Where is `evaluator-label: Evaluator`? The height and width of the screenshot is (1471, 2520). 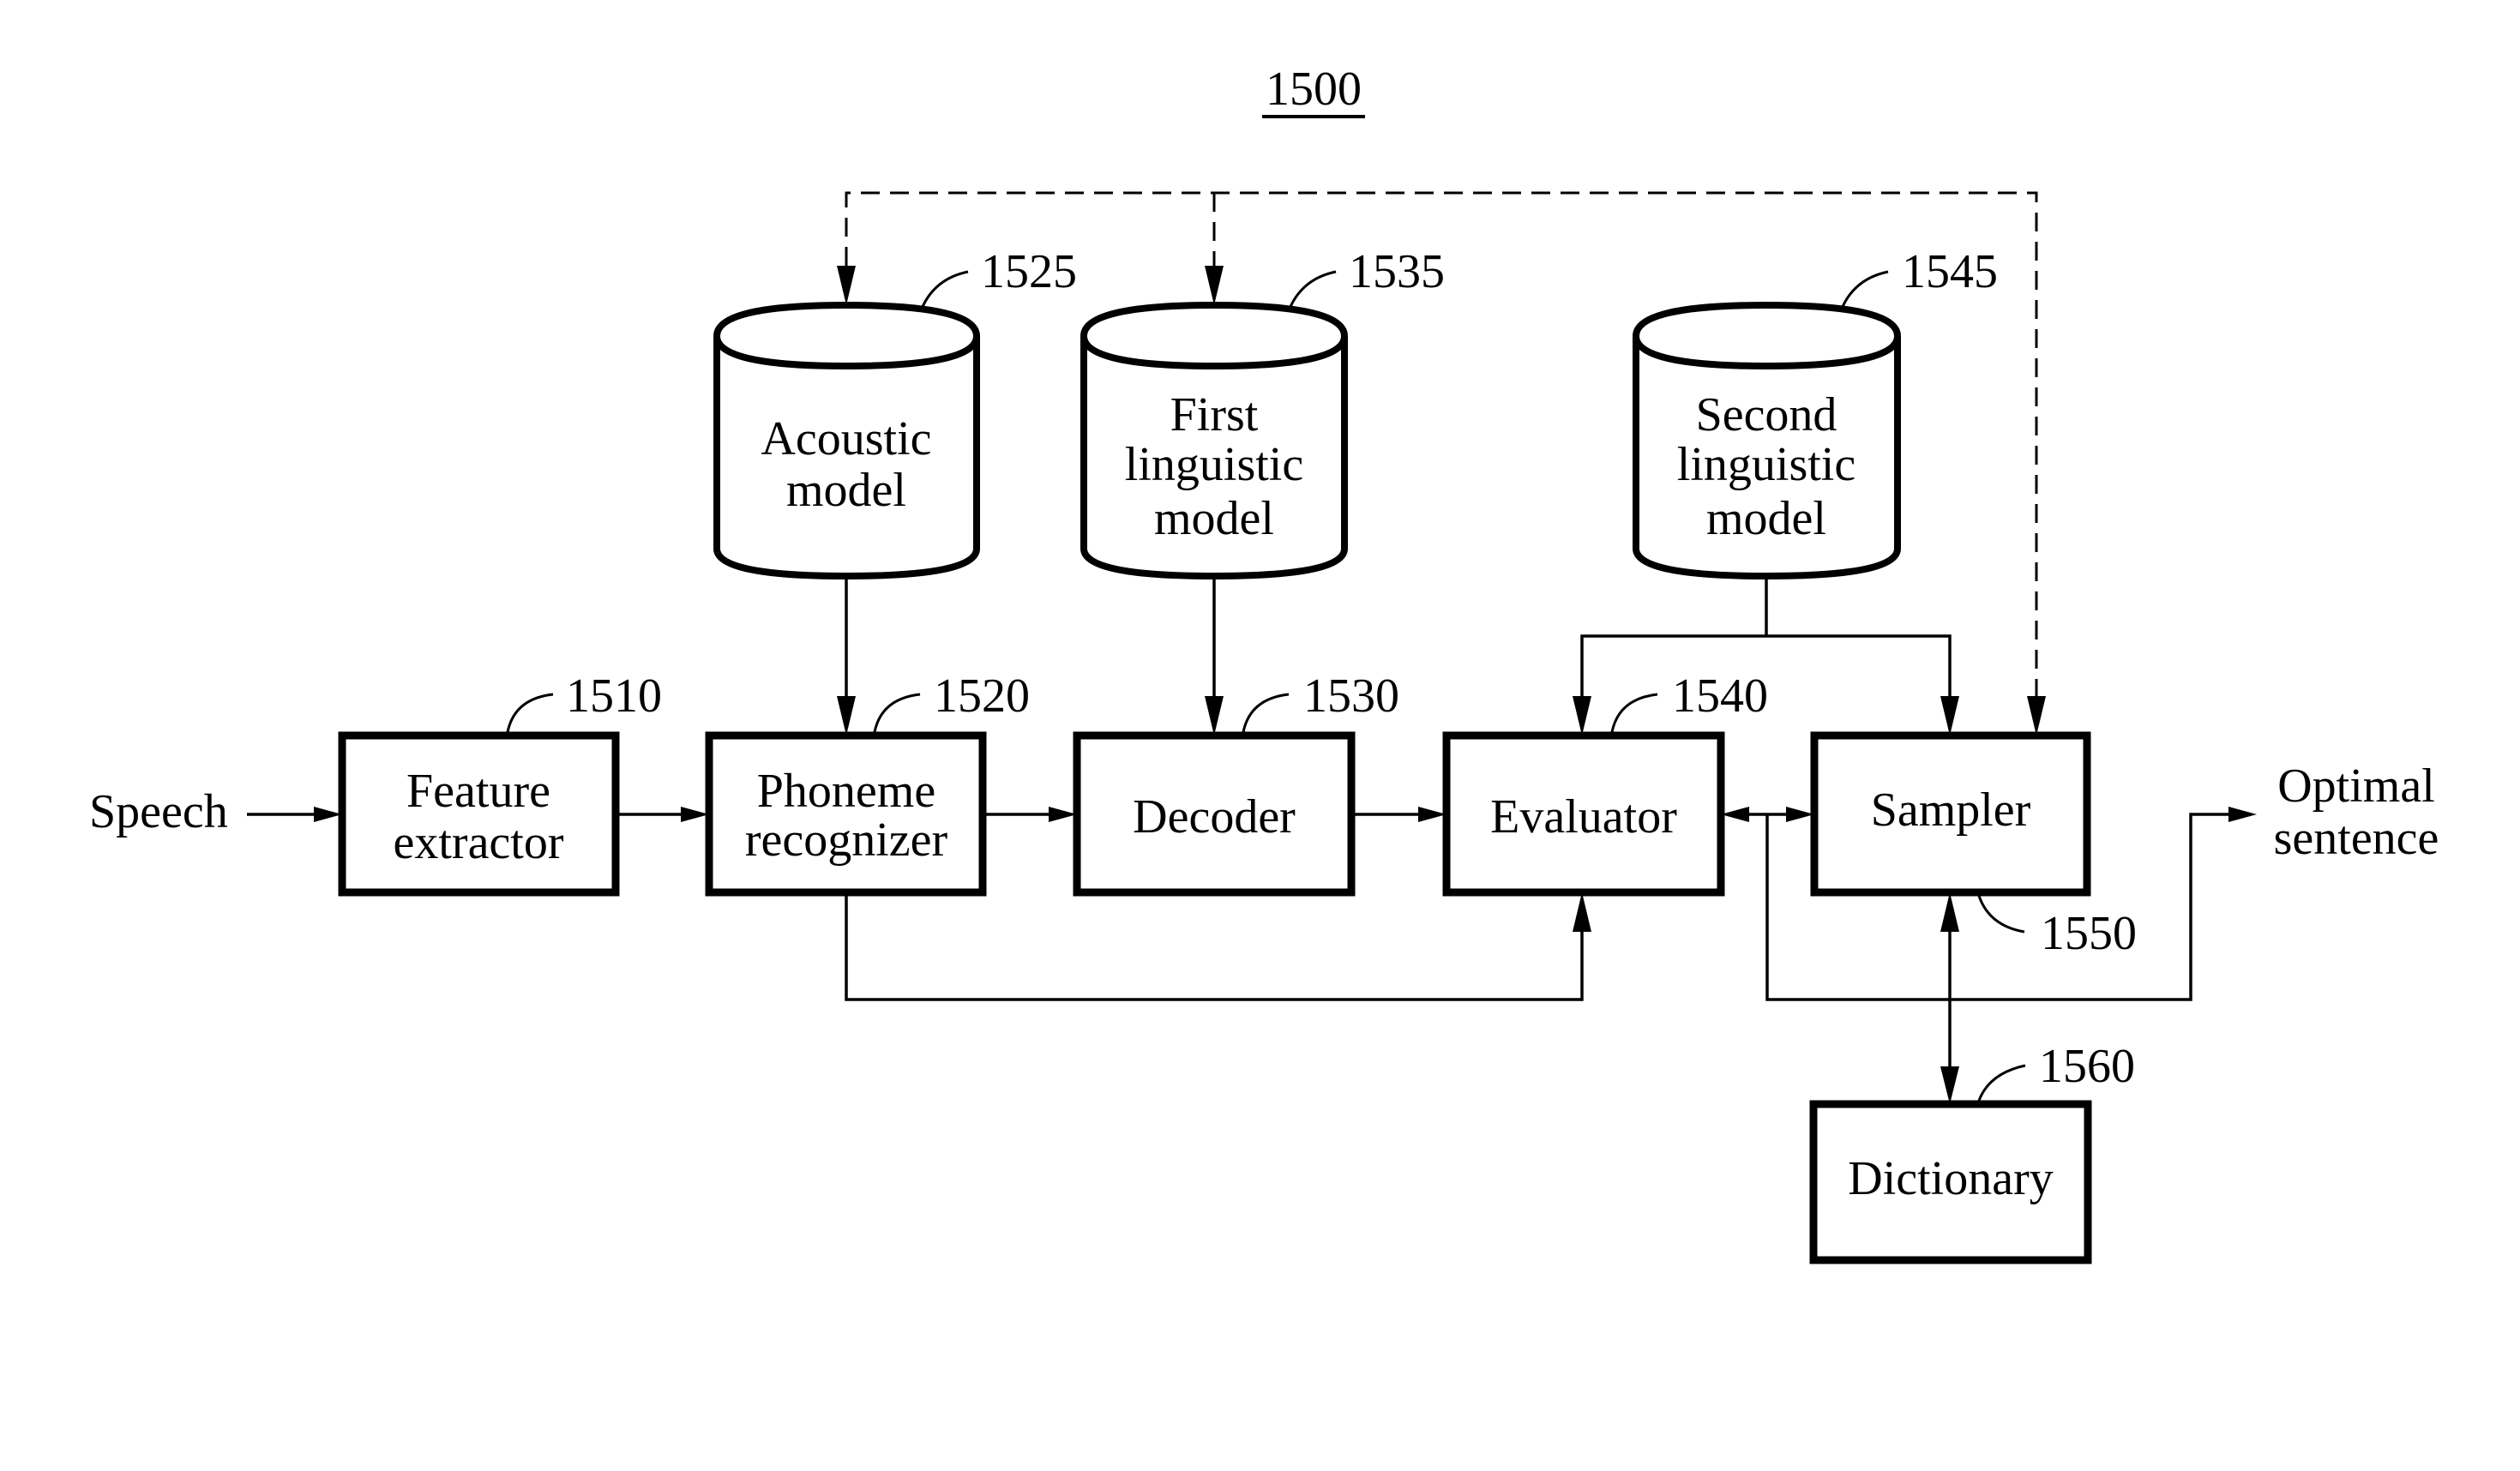
evaluator-label: Evaluator is located at coordinates (1583, 817).